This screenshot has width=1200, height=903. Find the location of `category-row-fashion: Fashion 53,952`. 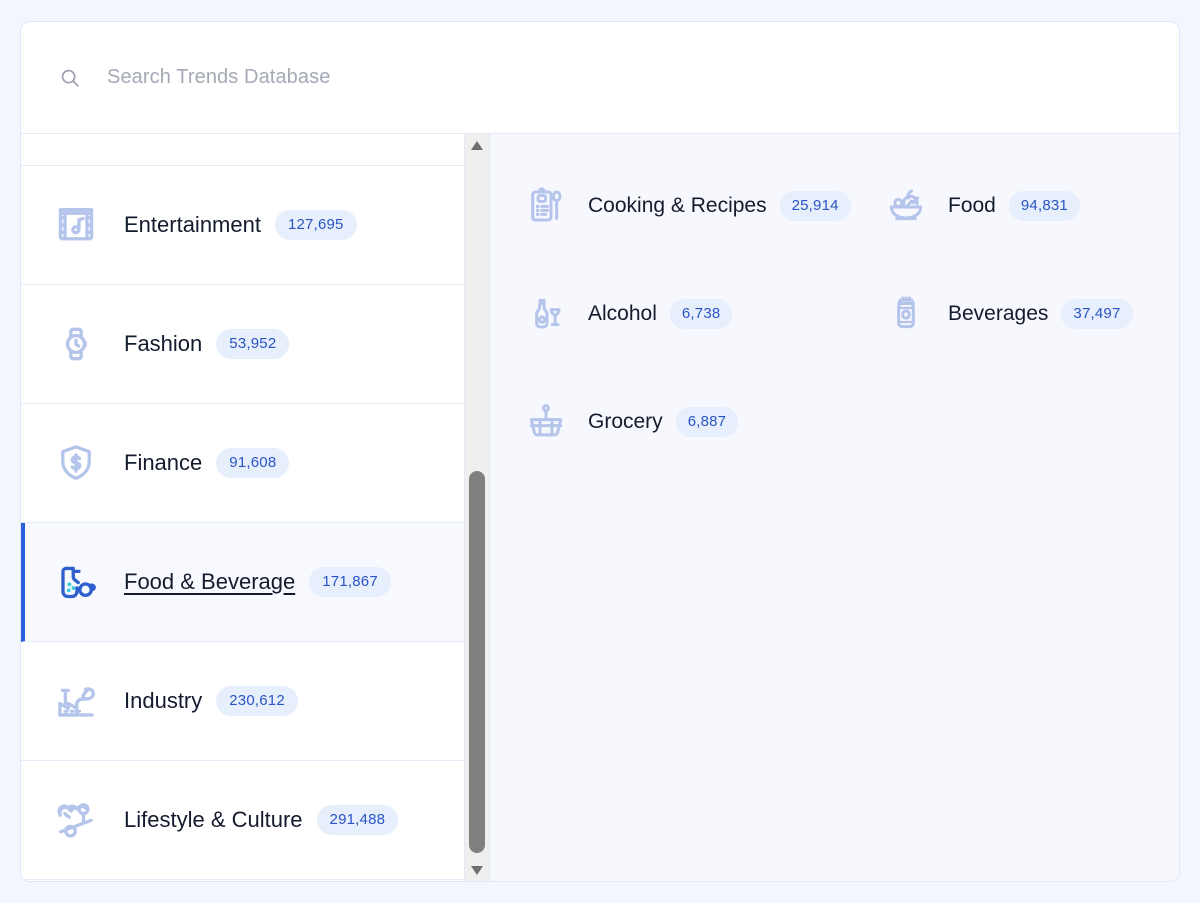

category-row-fashion: Fashion 53,952 is located at coordinates (242, 344).